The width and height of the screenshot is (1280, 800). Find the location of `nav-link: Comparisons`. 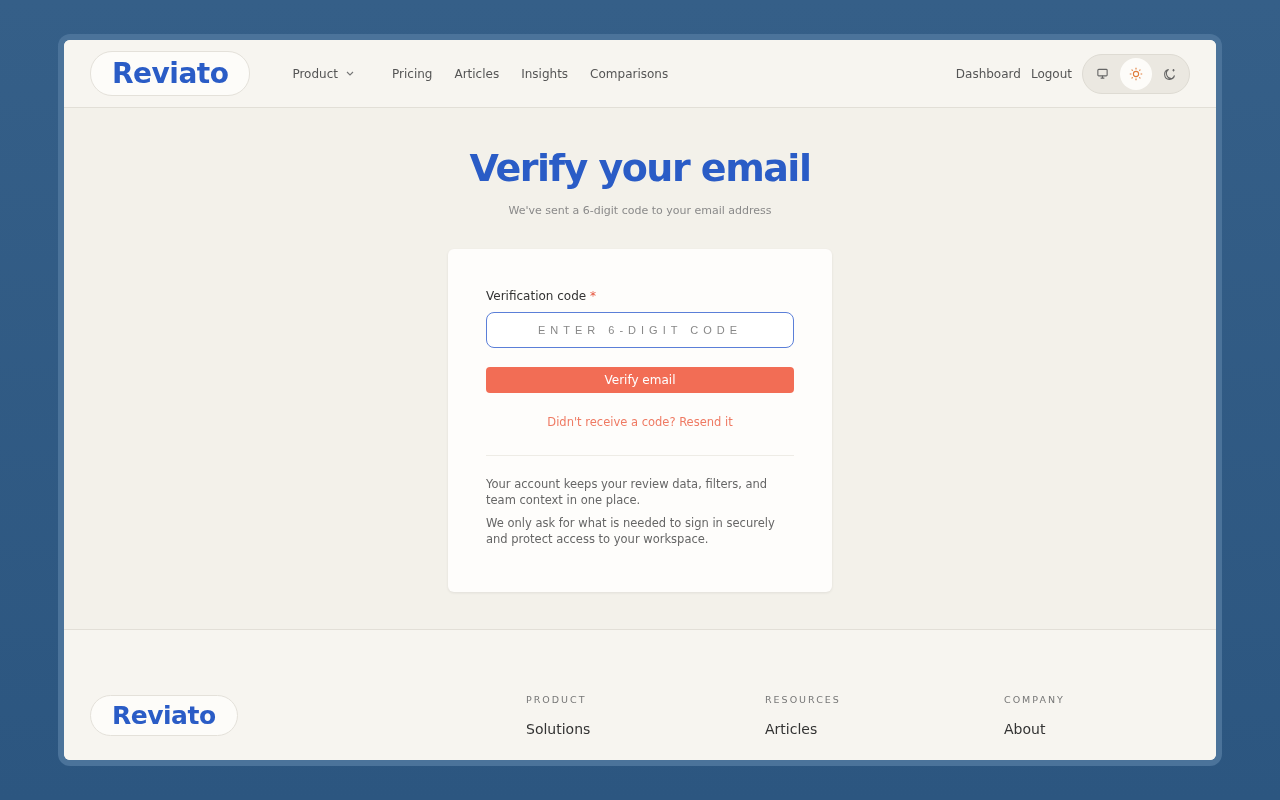

nav-link: Comparisons is located at coordinates (629, 73).